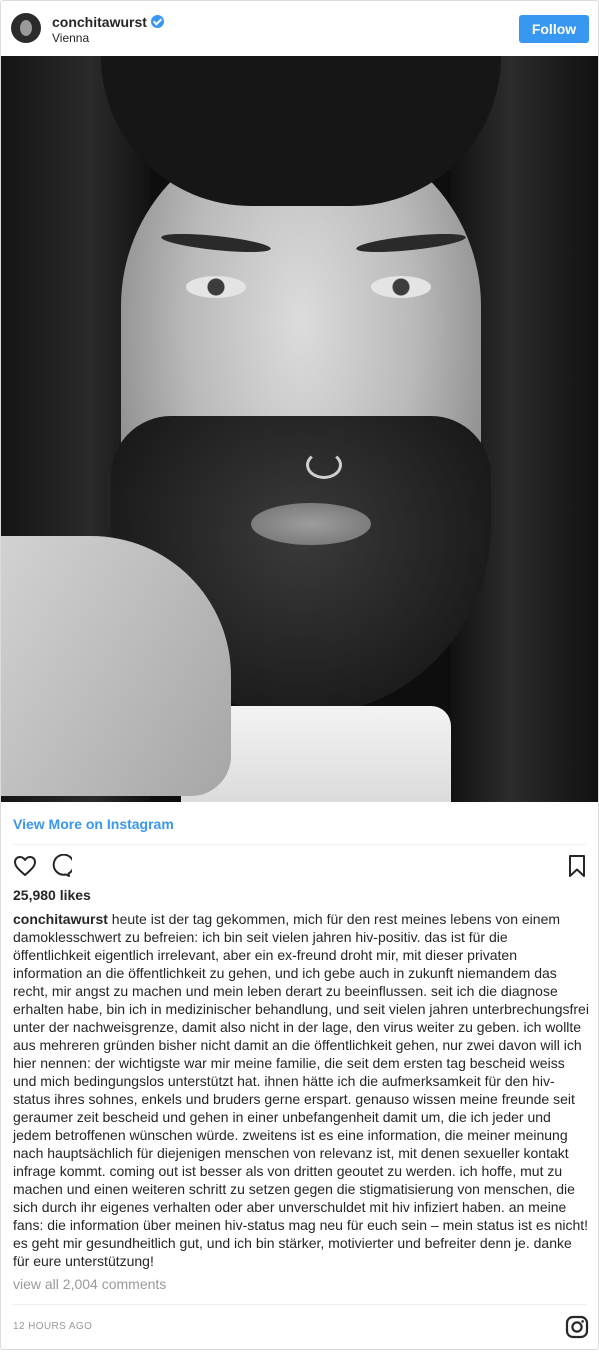  What do you see at coordinates (157, 21) in the screenshot?
I see `verified-badge-icon` at bounding box center [157, 21].